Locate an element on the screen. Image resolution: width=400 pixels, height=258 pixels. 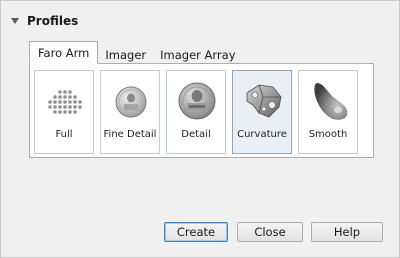
profile-tile-smooth: Smooth is located at coordinates (328, 112).